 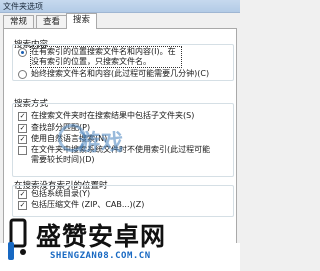 I want to click on option-system-dirs: ✓ 包括系统目录(Y), so click(x=54, y=194).